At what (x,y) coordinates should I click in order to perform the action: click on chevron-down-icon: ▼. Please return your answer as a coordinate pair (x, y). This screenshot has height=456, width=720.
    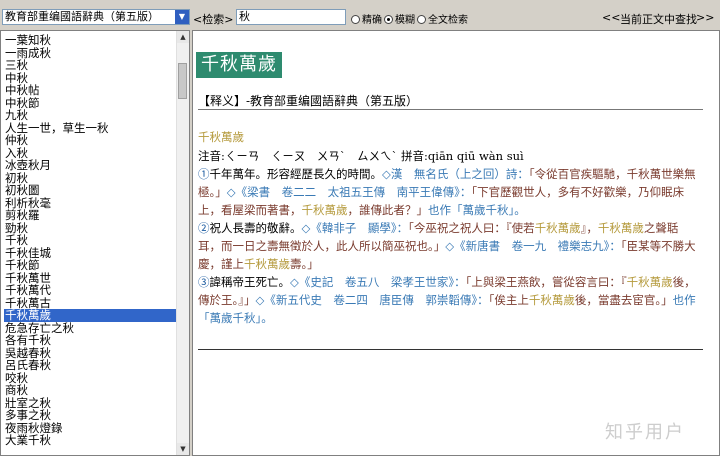
    Looking at the image, I should click on (182, 17).